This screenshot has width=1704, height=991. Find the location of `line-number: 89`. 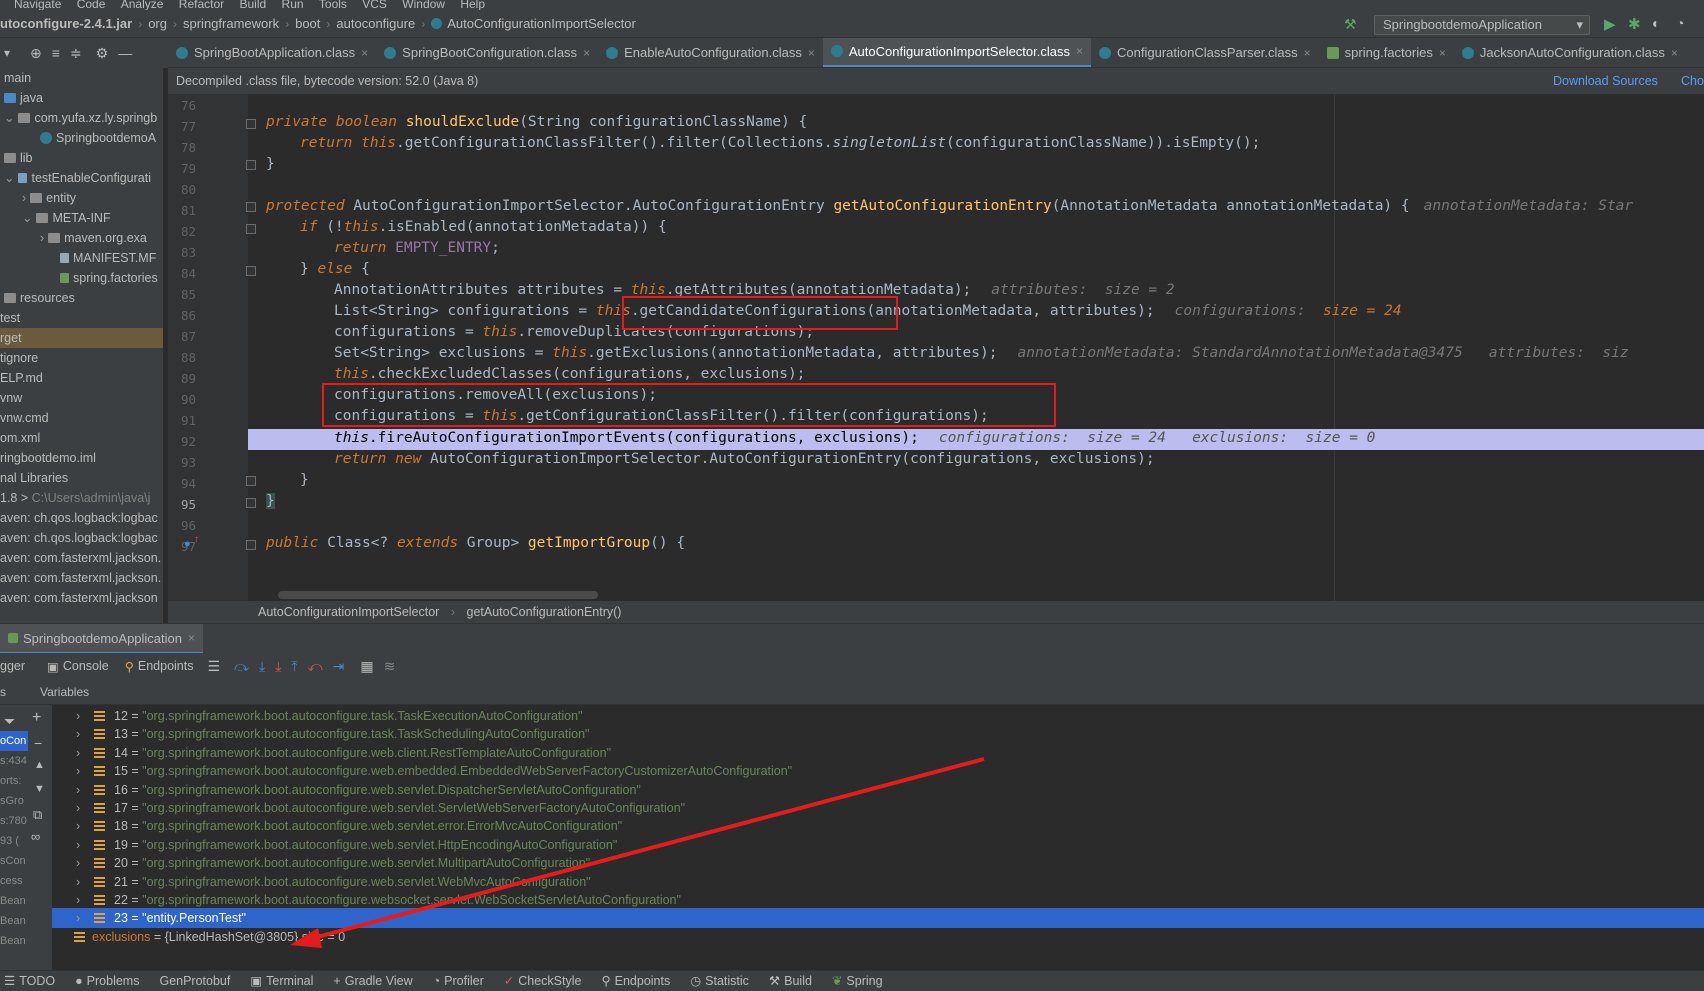

line-number: 89 is located at coordinates (182, 379).